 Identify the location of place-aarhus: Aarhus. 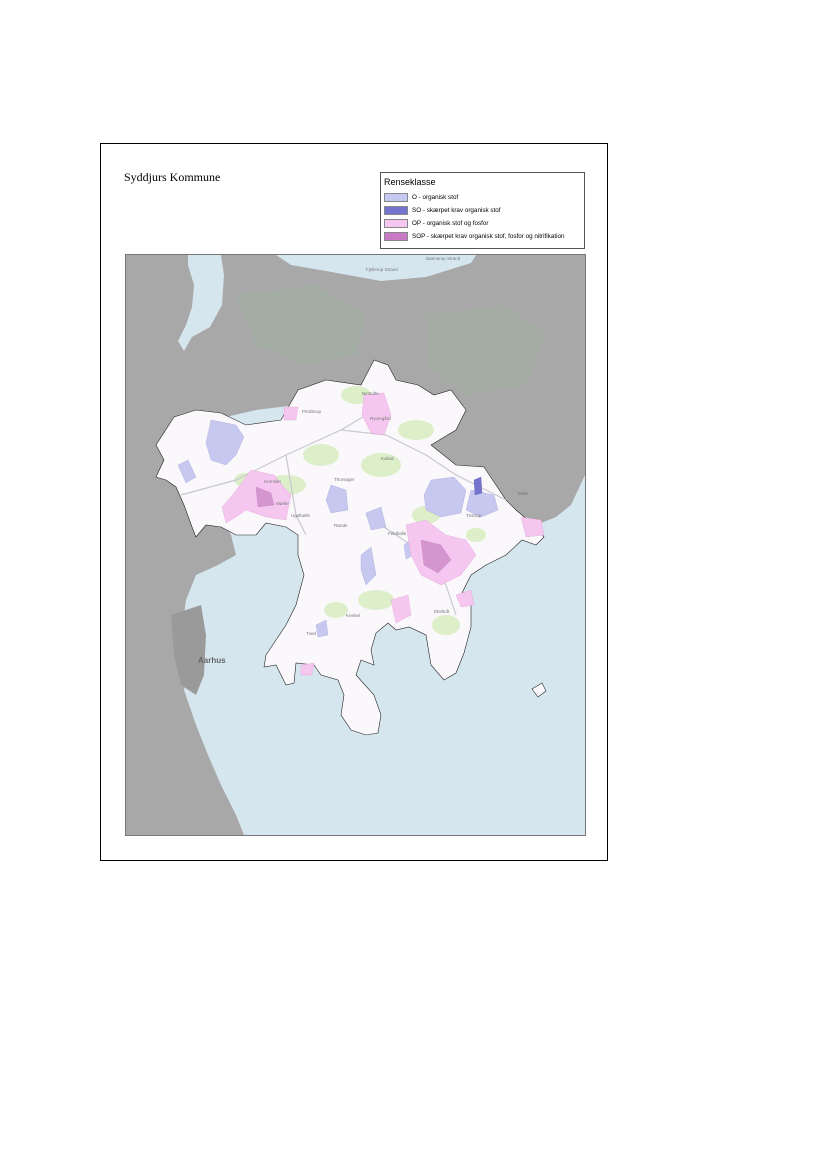
(212, 660).